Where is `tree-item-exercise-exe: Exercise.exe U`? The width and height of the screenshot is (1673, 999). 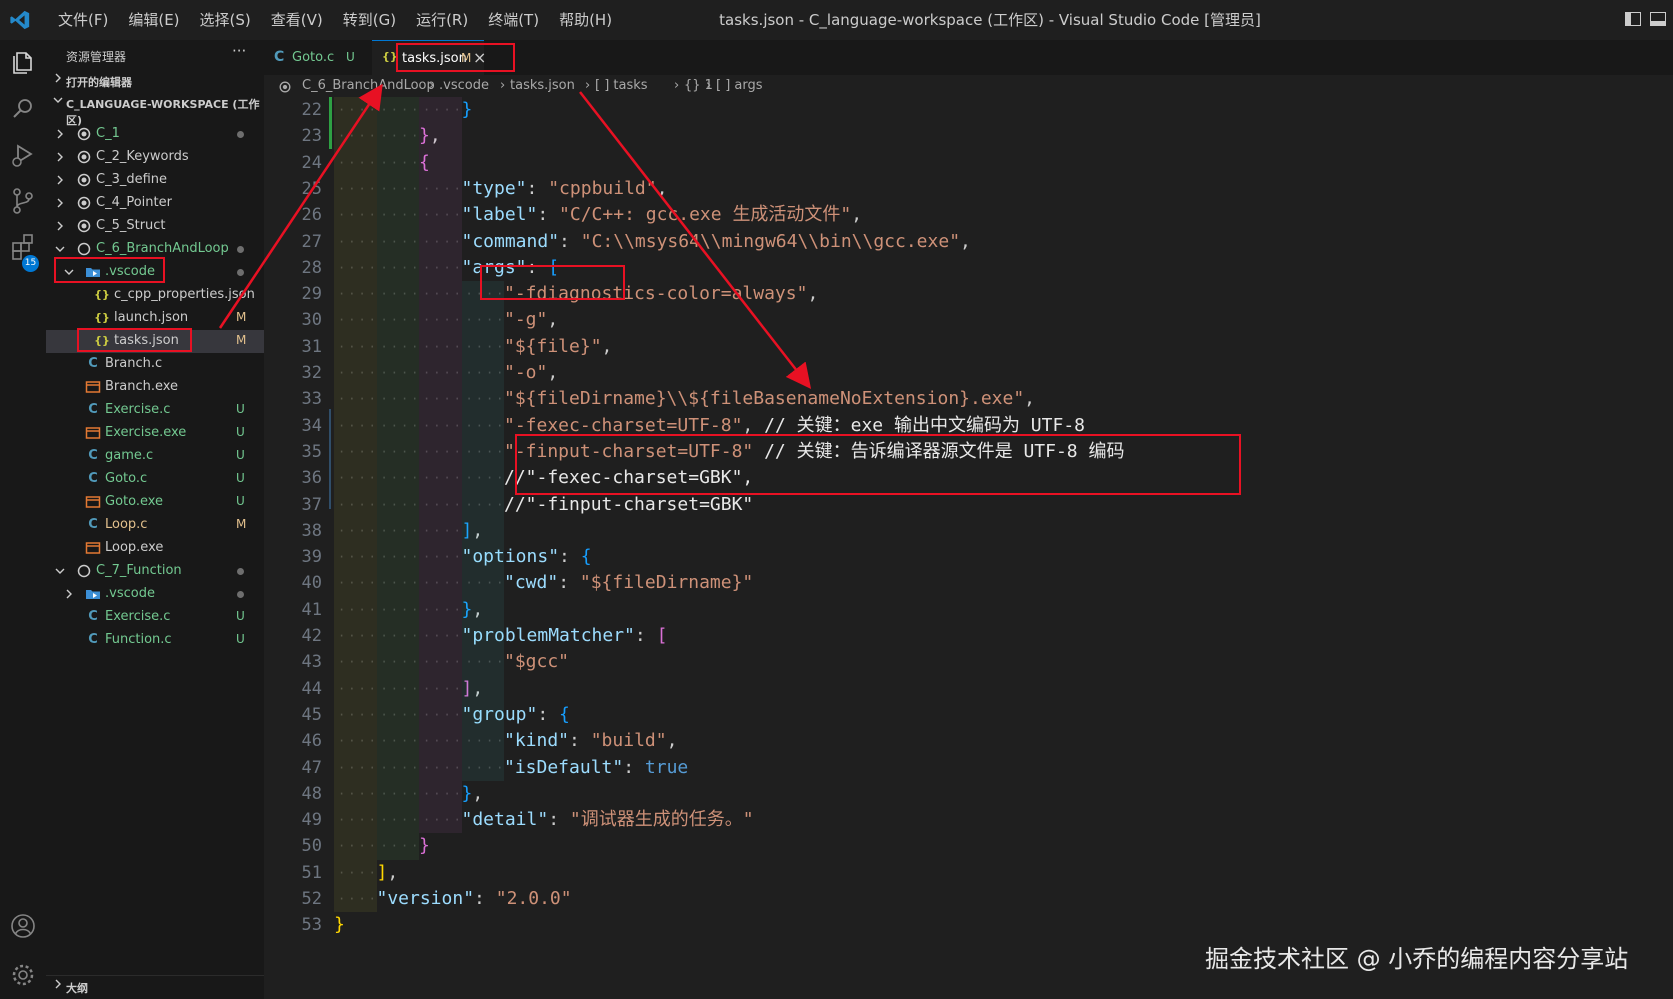 tree-item-exercise-exe: Exercise.exe U is located at coordinates (155, 433).